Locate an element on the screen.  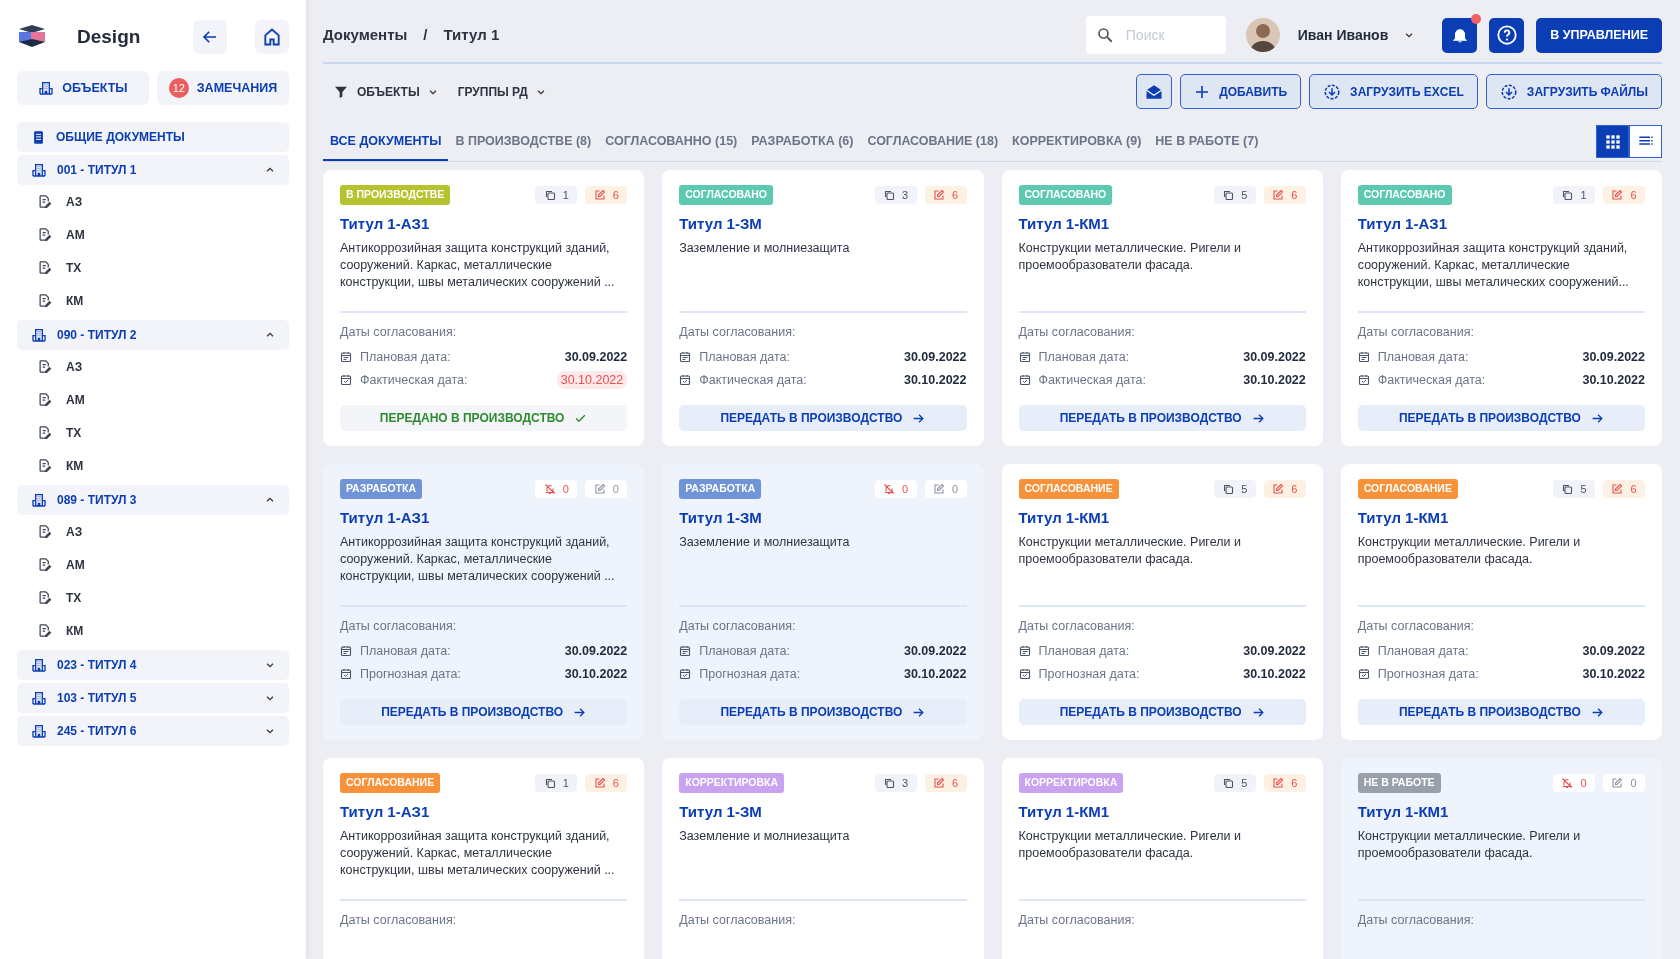
notifications-button is located at coordinates (1460, 35).